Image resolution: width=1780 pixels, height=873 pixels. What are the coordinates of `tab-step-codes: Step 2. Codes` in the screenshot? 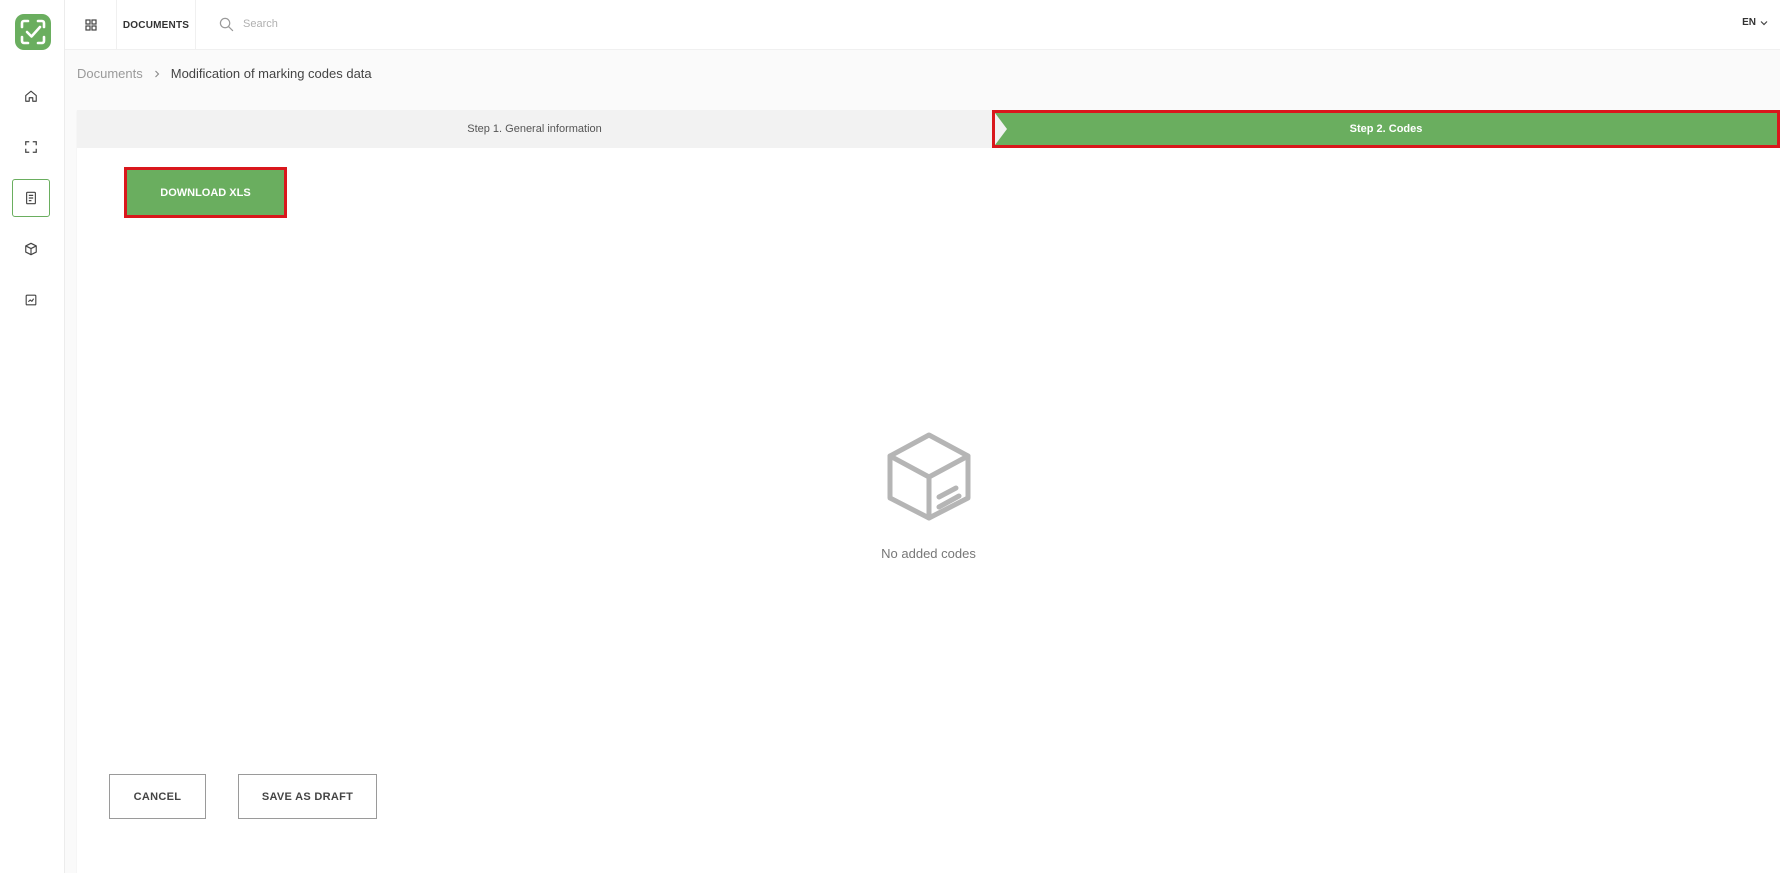 It's located at (1386, 129).